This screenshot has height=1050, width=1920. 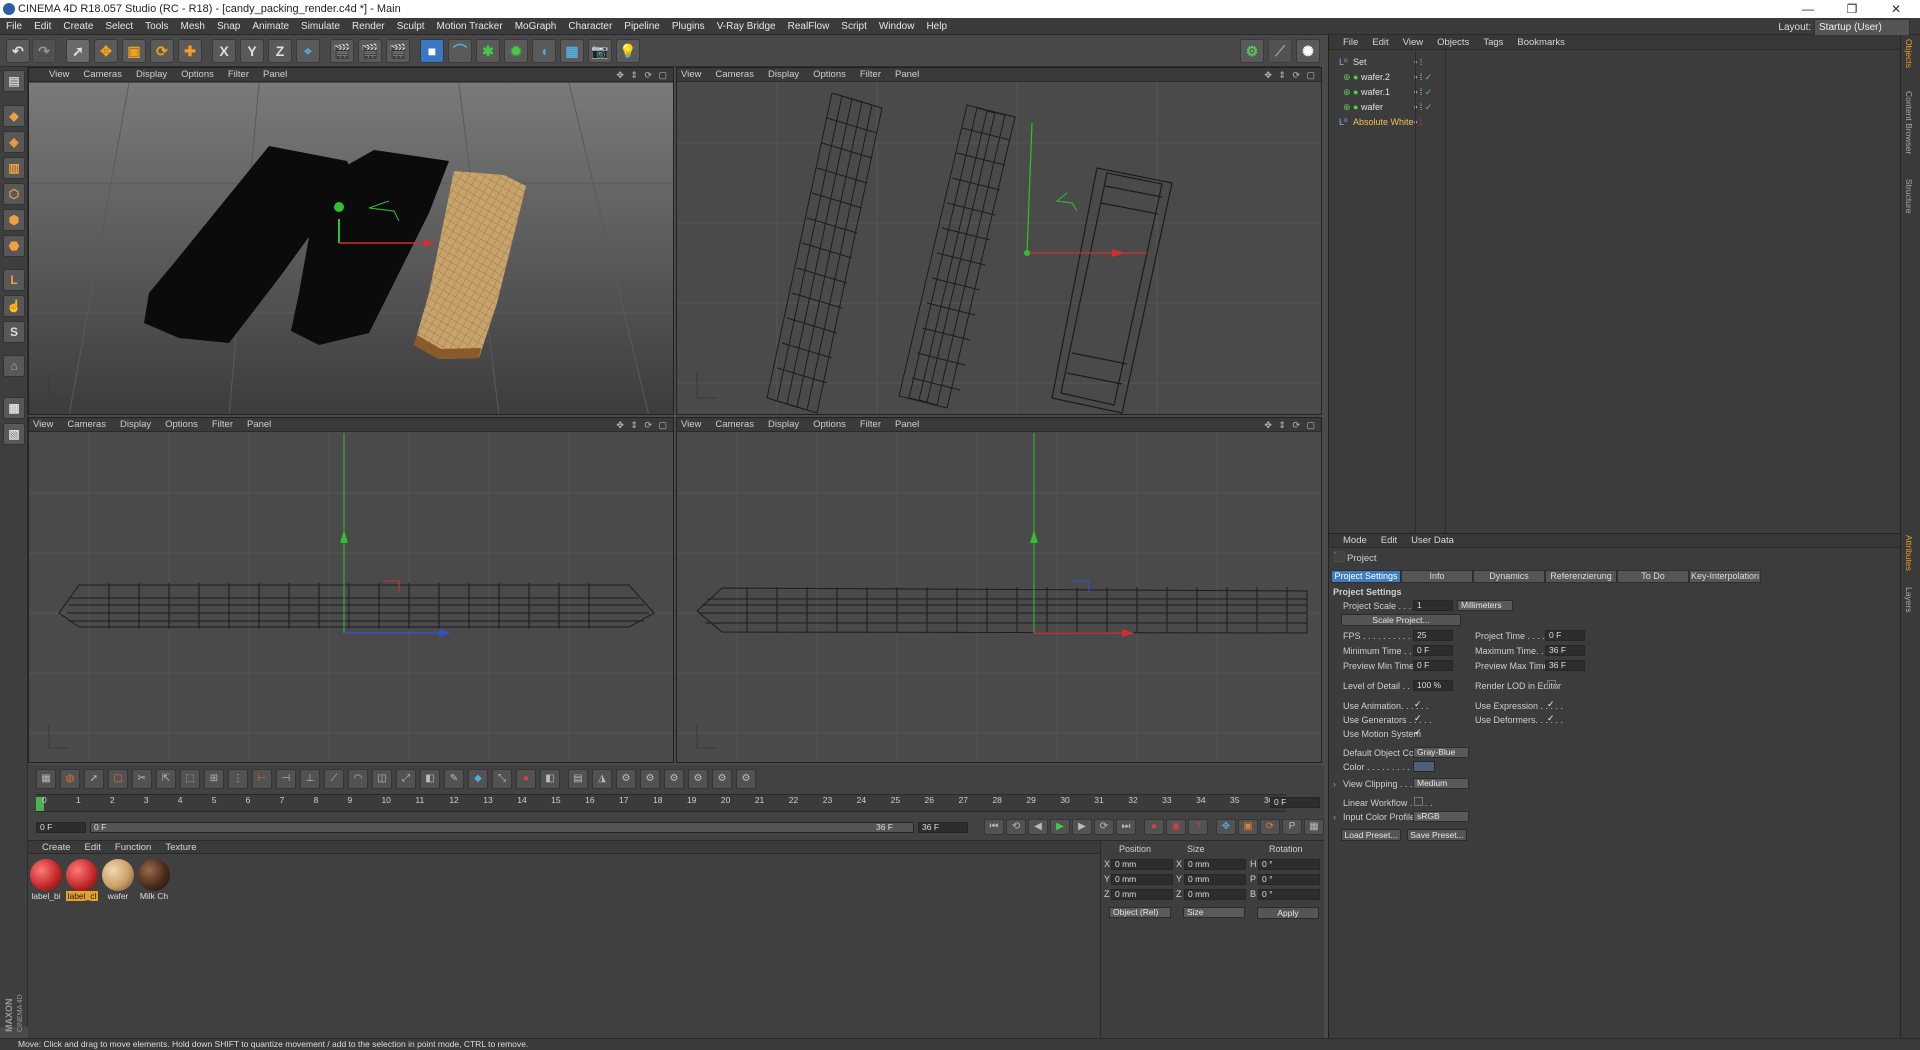 I want to click on use-animation-checkbox: ✓, so click(x=1418, y=704).